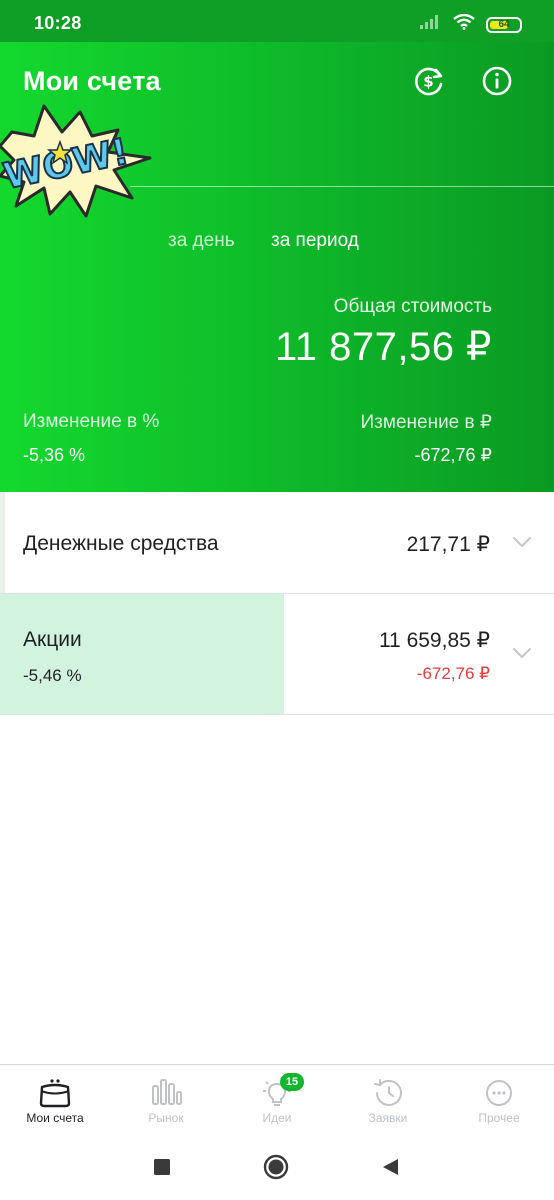 The height and width of the screenshot is (1200, 554). I want to click on ideas-badge: 15, so click(292, 1082).